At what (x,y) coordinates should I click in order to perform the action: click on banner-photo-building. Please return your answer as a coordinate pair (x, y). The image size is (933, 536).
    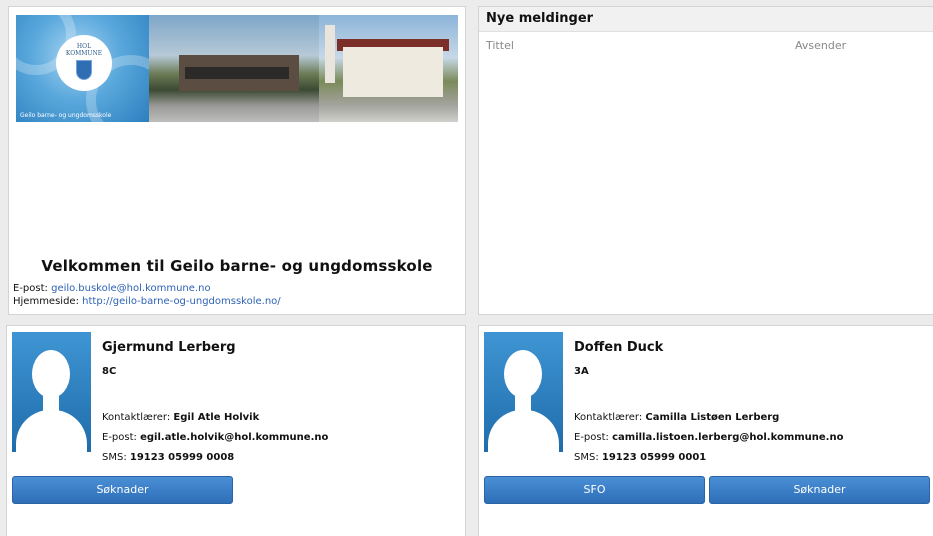
    Looking at the image, I should click on (234, 68).